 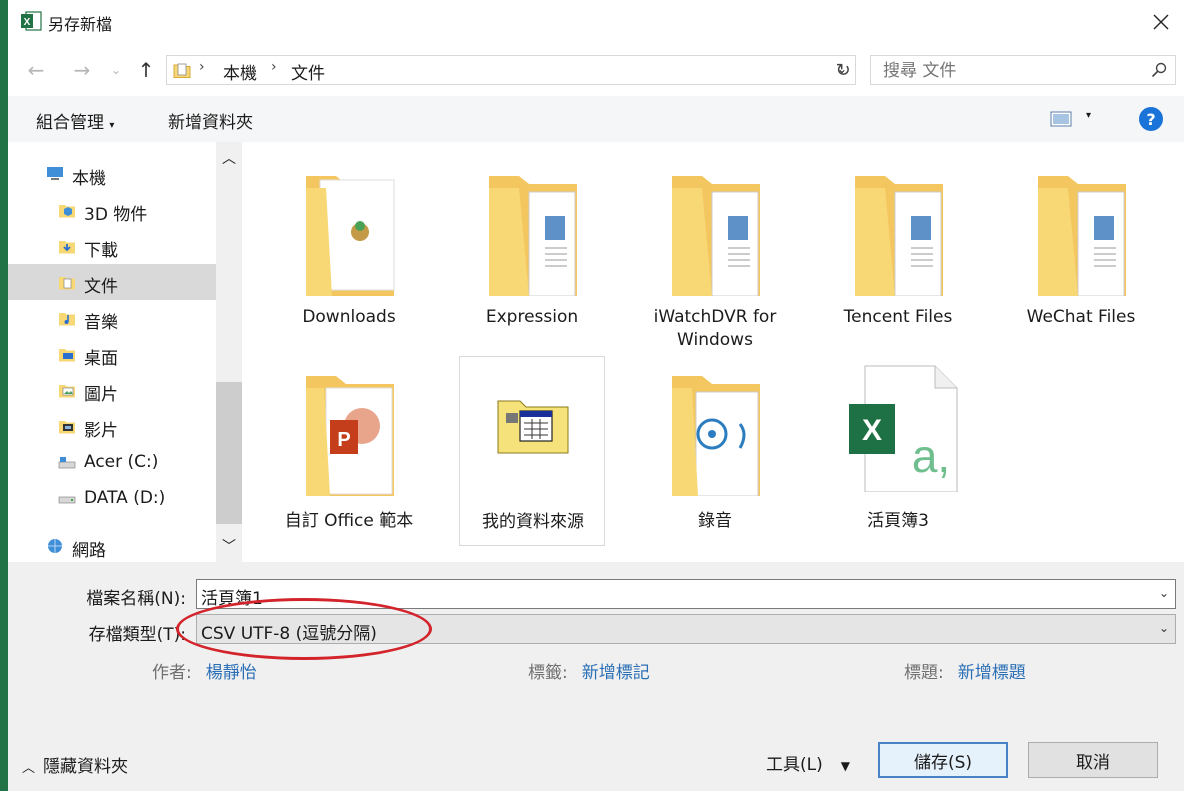 I want to click on file-item-expression: Expression, so click(x=532, y=247).